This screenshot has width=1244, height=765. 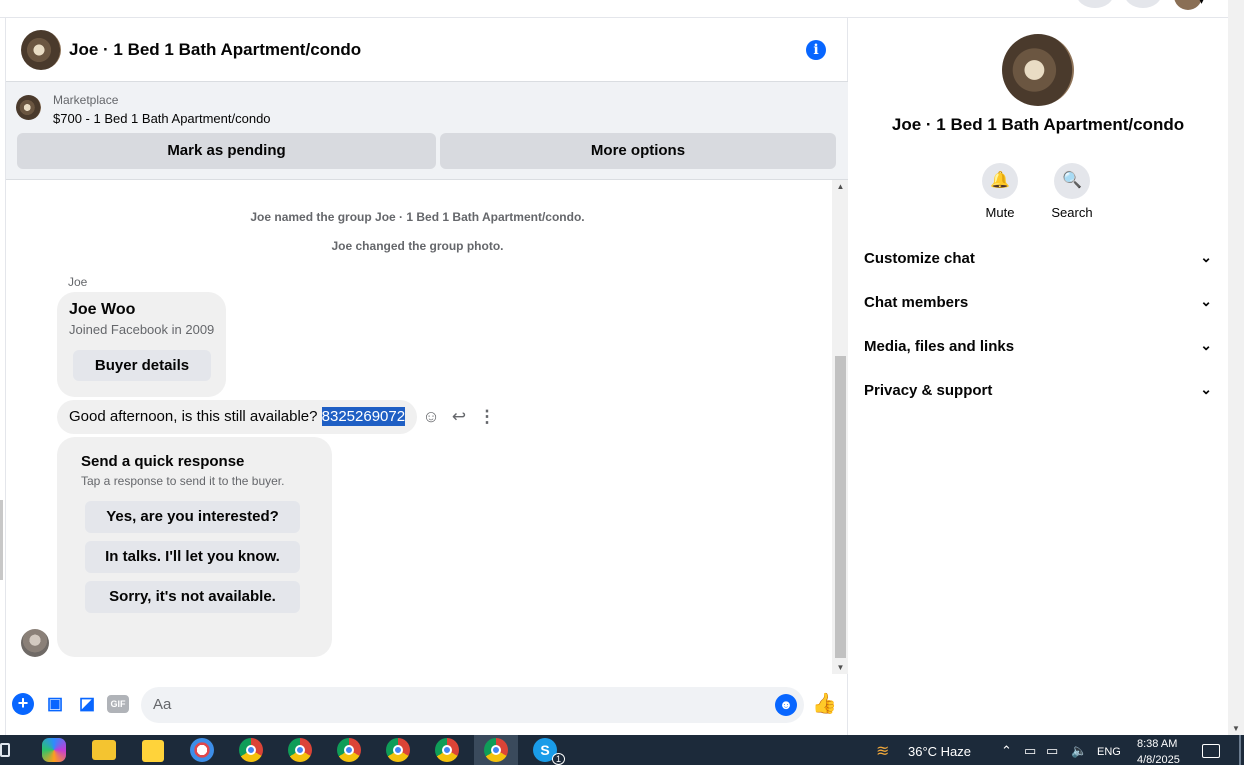 What do you see at coordinates (86, 100) in the screenshot?
I see `marketplace-label: Marketplace` at bounding box center [86, 100].